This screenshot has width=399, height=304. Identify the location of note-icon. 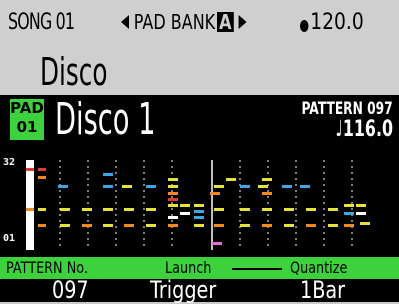
(304, 26).